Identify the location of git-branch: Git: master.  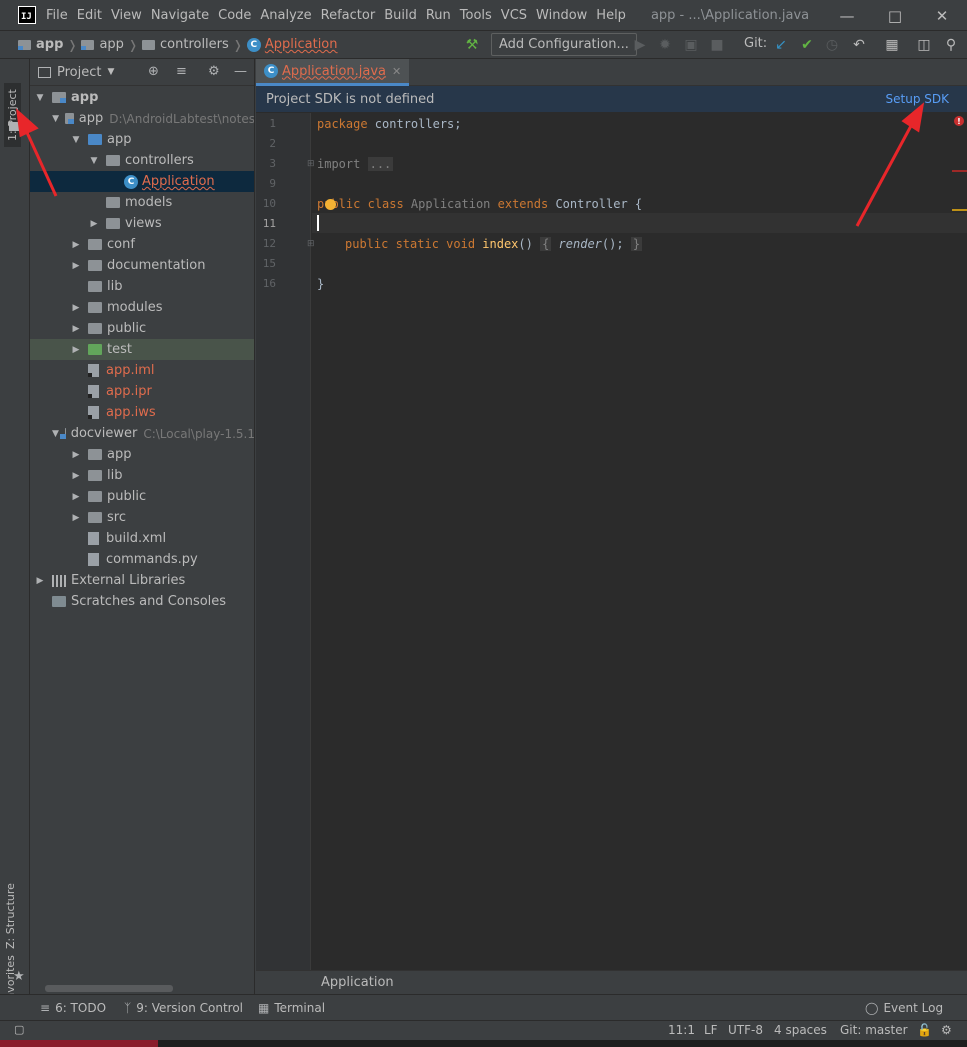
(874, 1030).